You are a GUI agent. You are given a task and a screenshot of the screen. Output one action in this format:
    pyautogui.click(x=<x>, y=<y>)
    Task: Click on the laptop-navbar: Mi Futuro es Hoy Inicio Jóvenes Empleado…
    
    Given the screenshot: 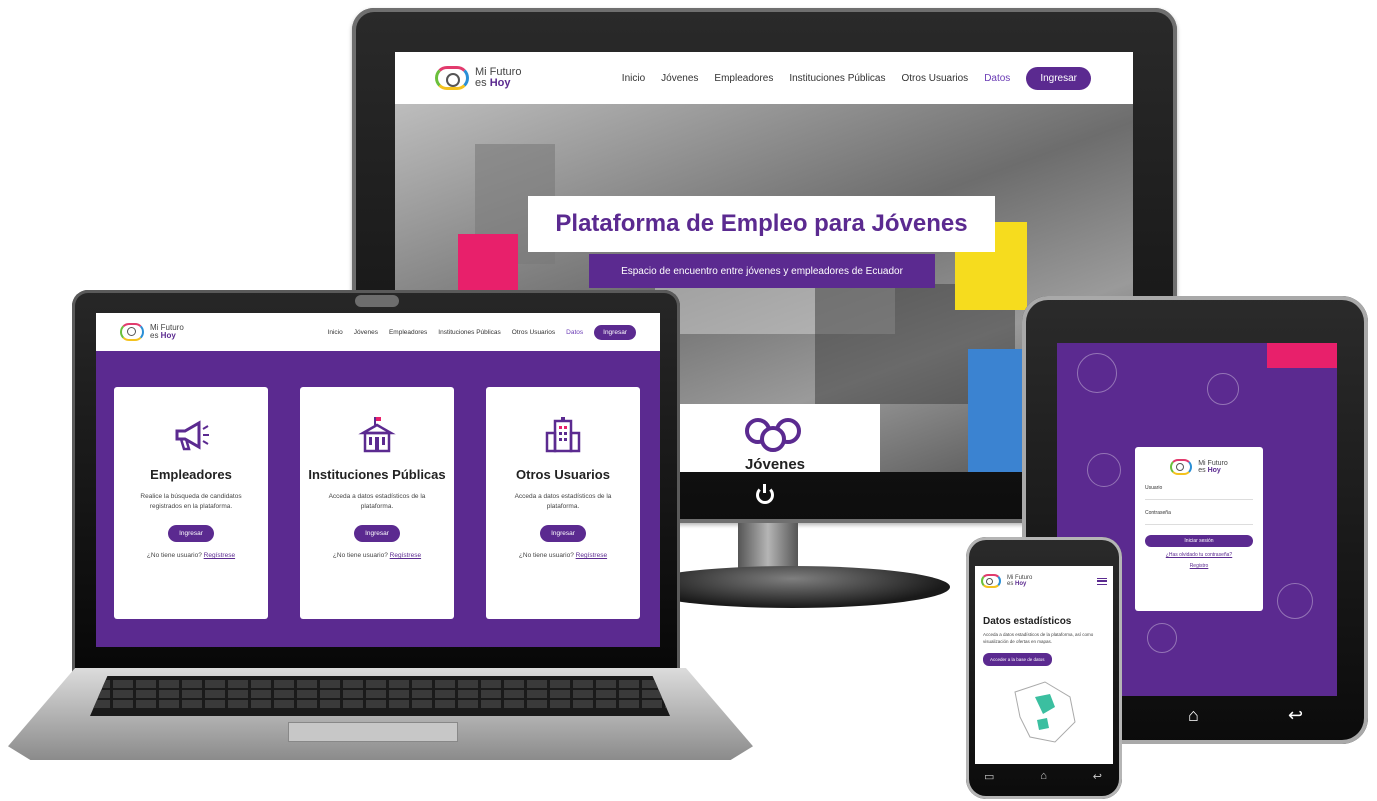 What is the action you would take?
    pyautogui.click(x=378, y=332)
    